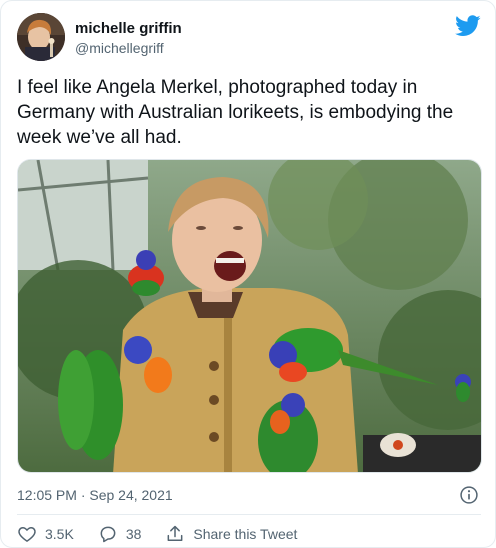  What do you see at coordinates (133, 534) in the screenshot?
I see `reply-count: 38` at bounding box center [133, 534].